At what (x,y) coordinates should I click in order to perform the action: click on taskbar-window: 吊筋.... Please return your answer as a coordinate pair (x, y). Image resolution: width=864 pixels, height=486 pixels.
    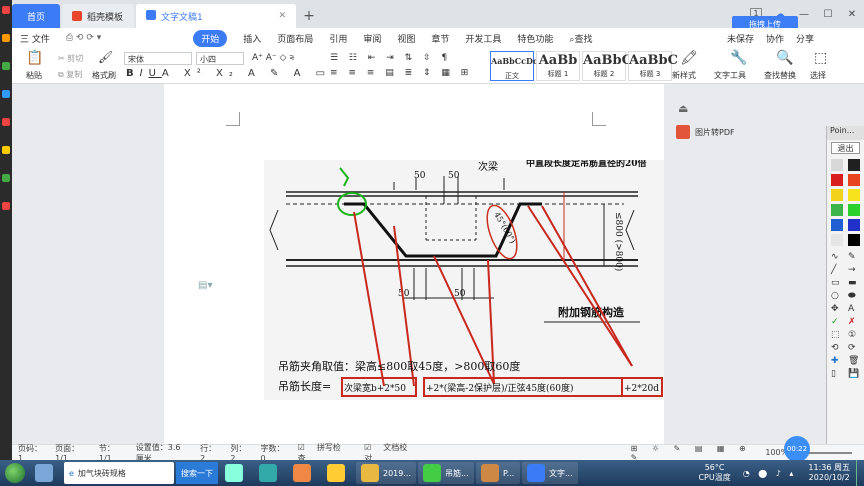
    Looking at the image, I should click on (446, 473).